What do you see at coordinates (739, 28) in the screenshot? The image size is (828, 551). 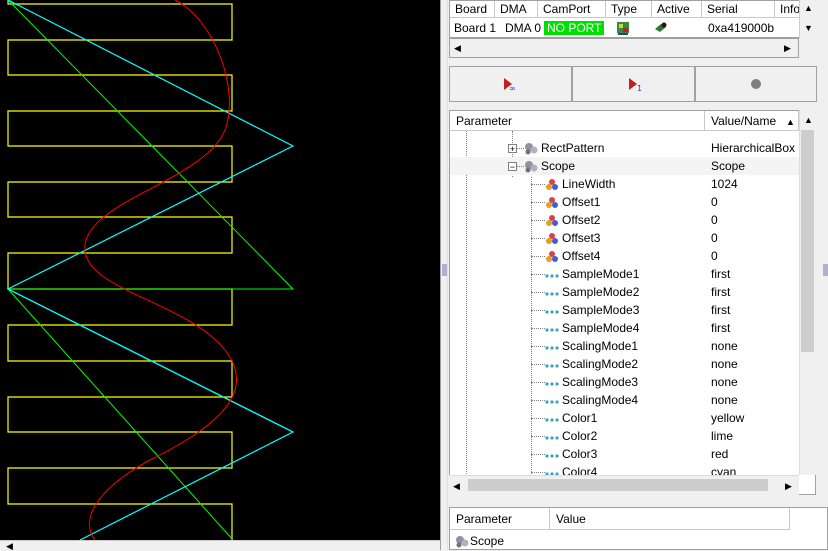 I see `serial-cell: 0xa419000b` at bounding box center [739, 28].